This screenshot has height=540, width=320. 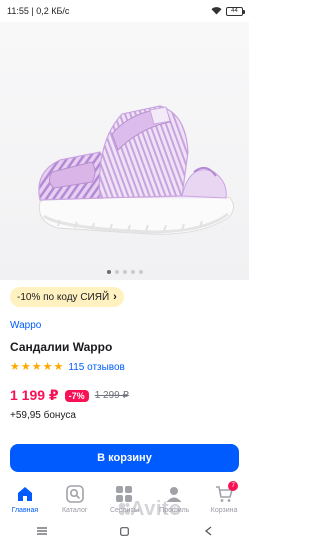 I want to click on battery-icon: 44, so click(x=235, y=11).